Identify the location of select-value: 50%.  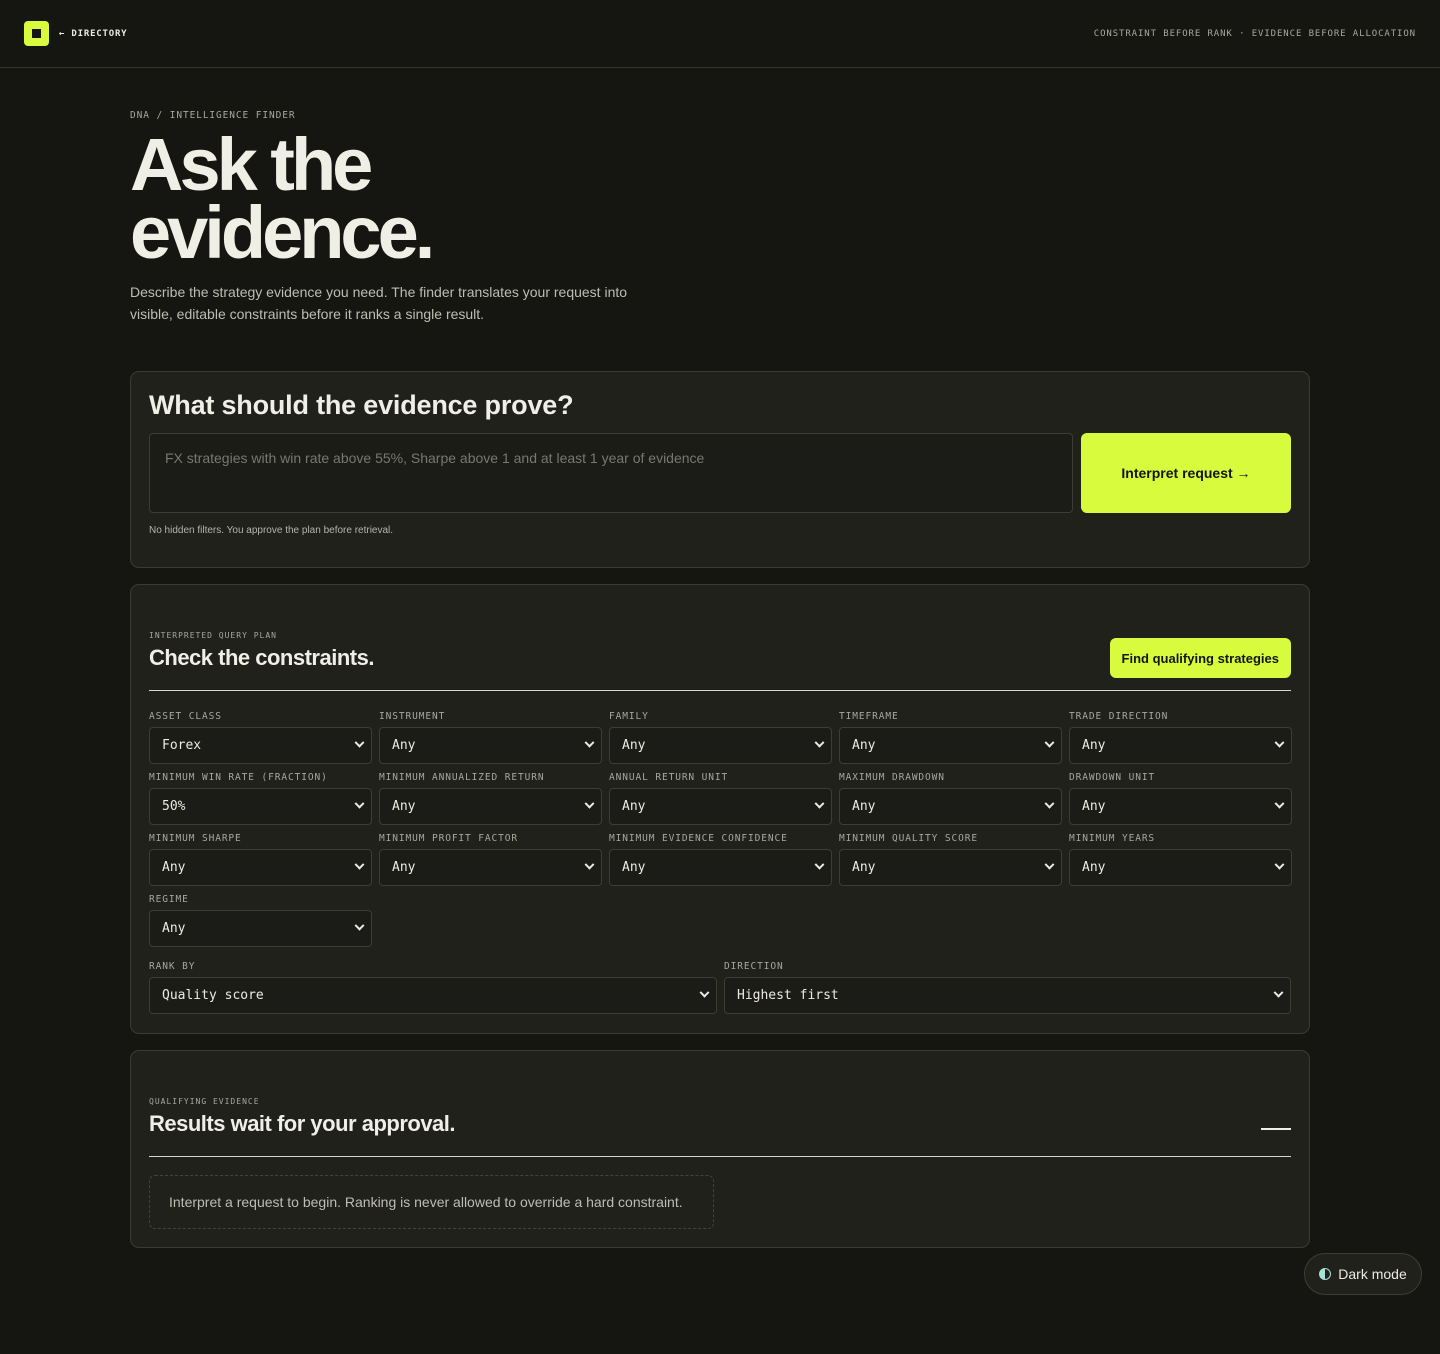
(174, 806).